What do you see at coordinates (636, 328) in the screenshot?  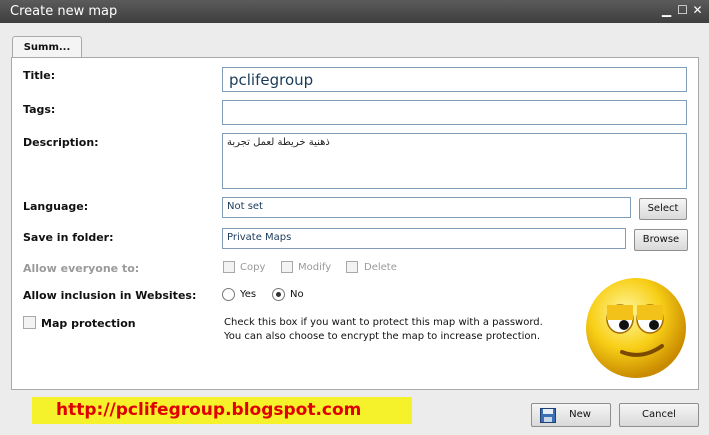 I see `smiley-face-icon` at bounding box center [636, 328].